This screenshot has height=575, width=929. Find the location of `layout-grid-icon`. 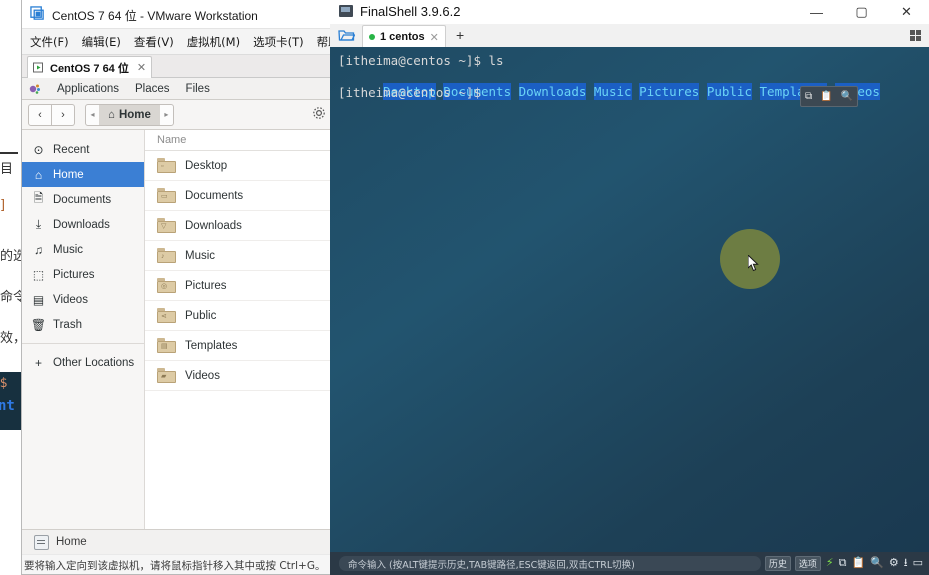

layout-grid-icon is located at coordinates (915, 35).